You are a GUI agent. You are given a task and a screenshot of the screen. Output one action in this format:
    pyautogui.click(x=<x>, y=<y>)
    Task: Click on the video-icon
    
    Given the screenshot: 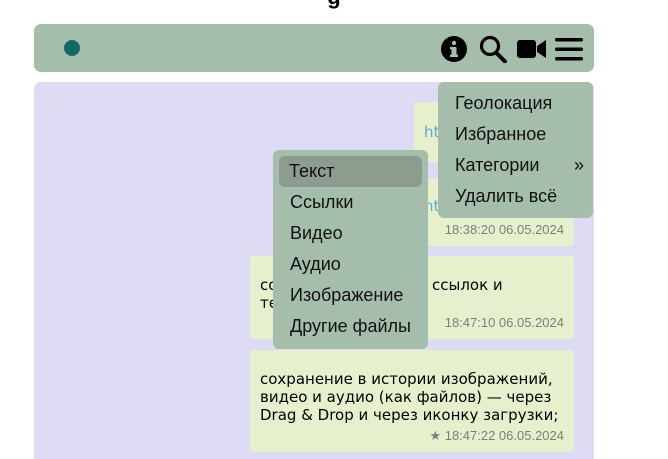 What is the action you would take?
    pyautogui.click(x=532, y=49)
    